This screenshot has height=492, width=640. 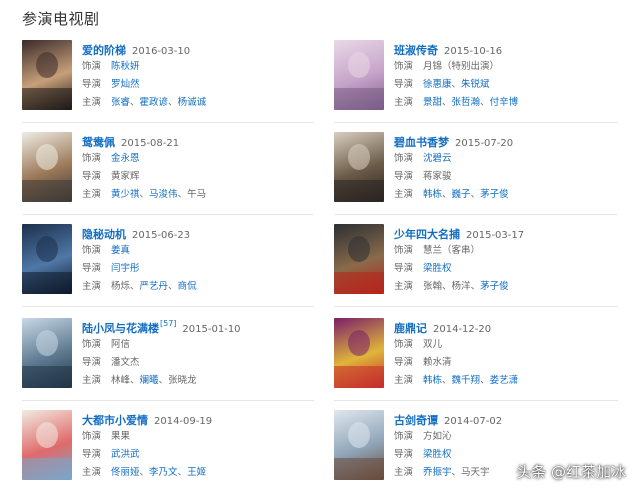 I want to click on director-line: 导演 蒋家骏, so click(x=509, y=177).